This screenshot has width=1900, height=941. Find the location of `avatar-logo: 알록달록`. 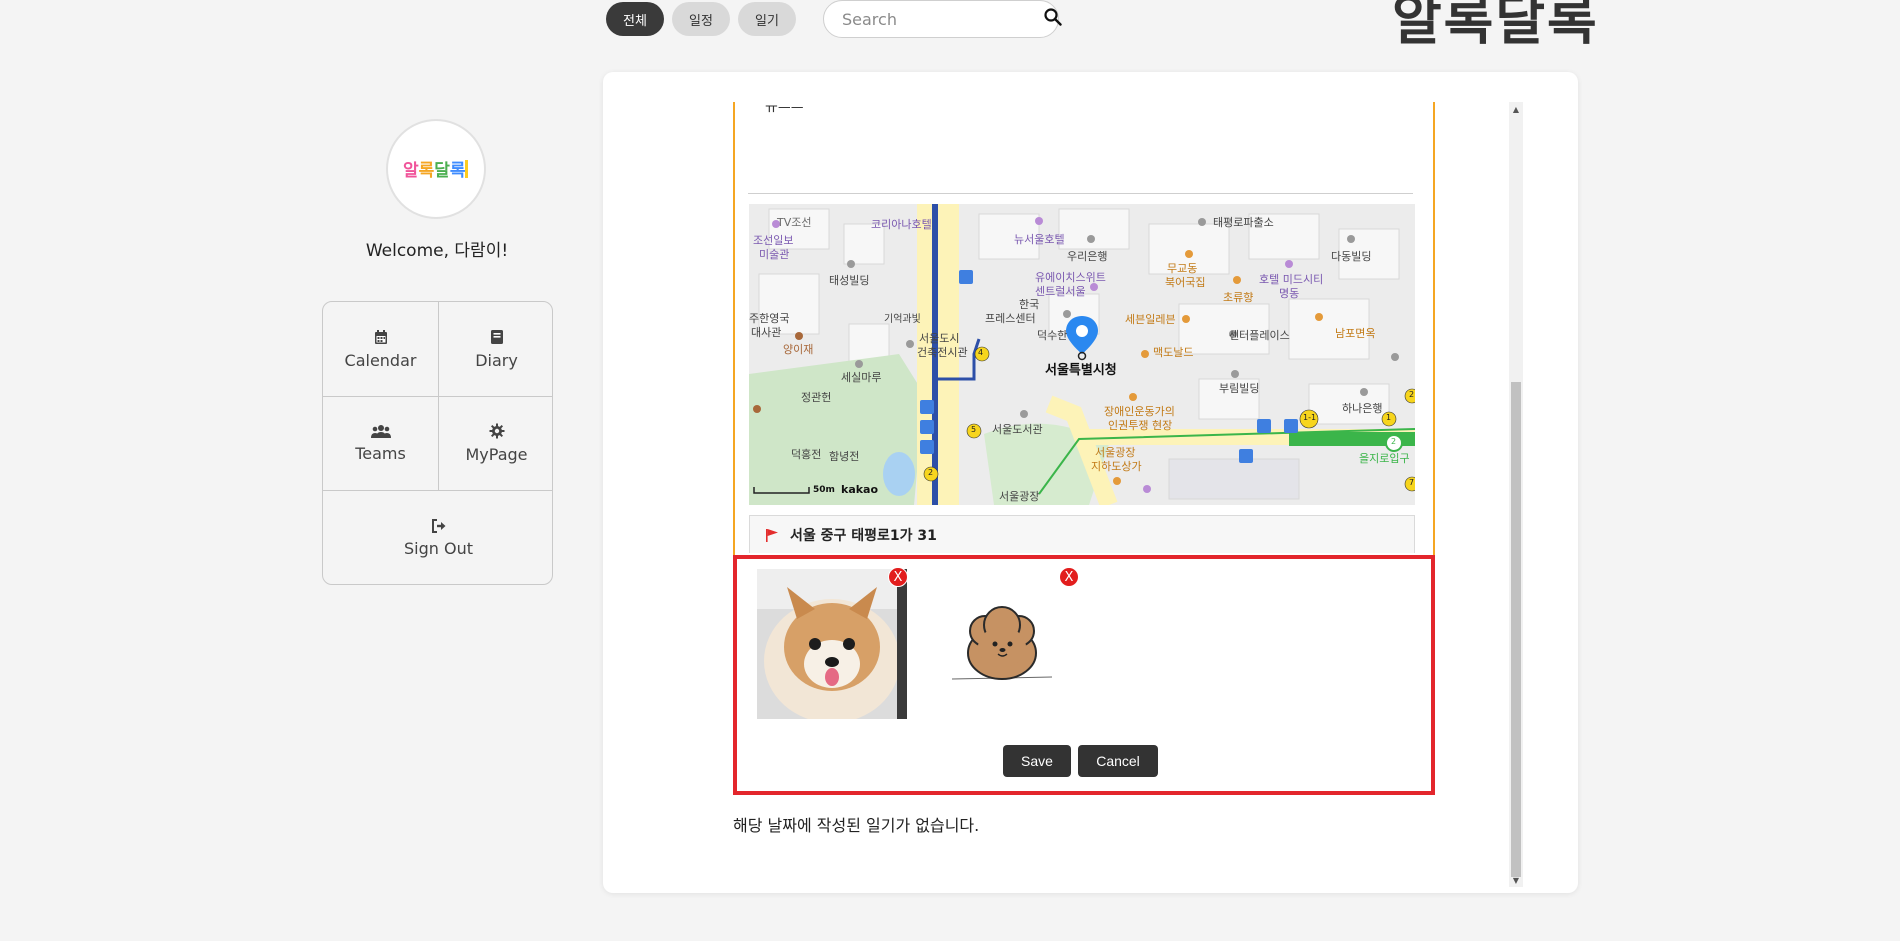

avatar-logo: 알록달록 is located at coordinates (435, 170).